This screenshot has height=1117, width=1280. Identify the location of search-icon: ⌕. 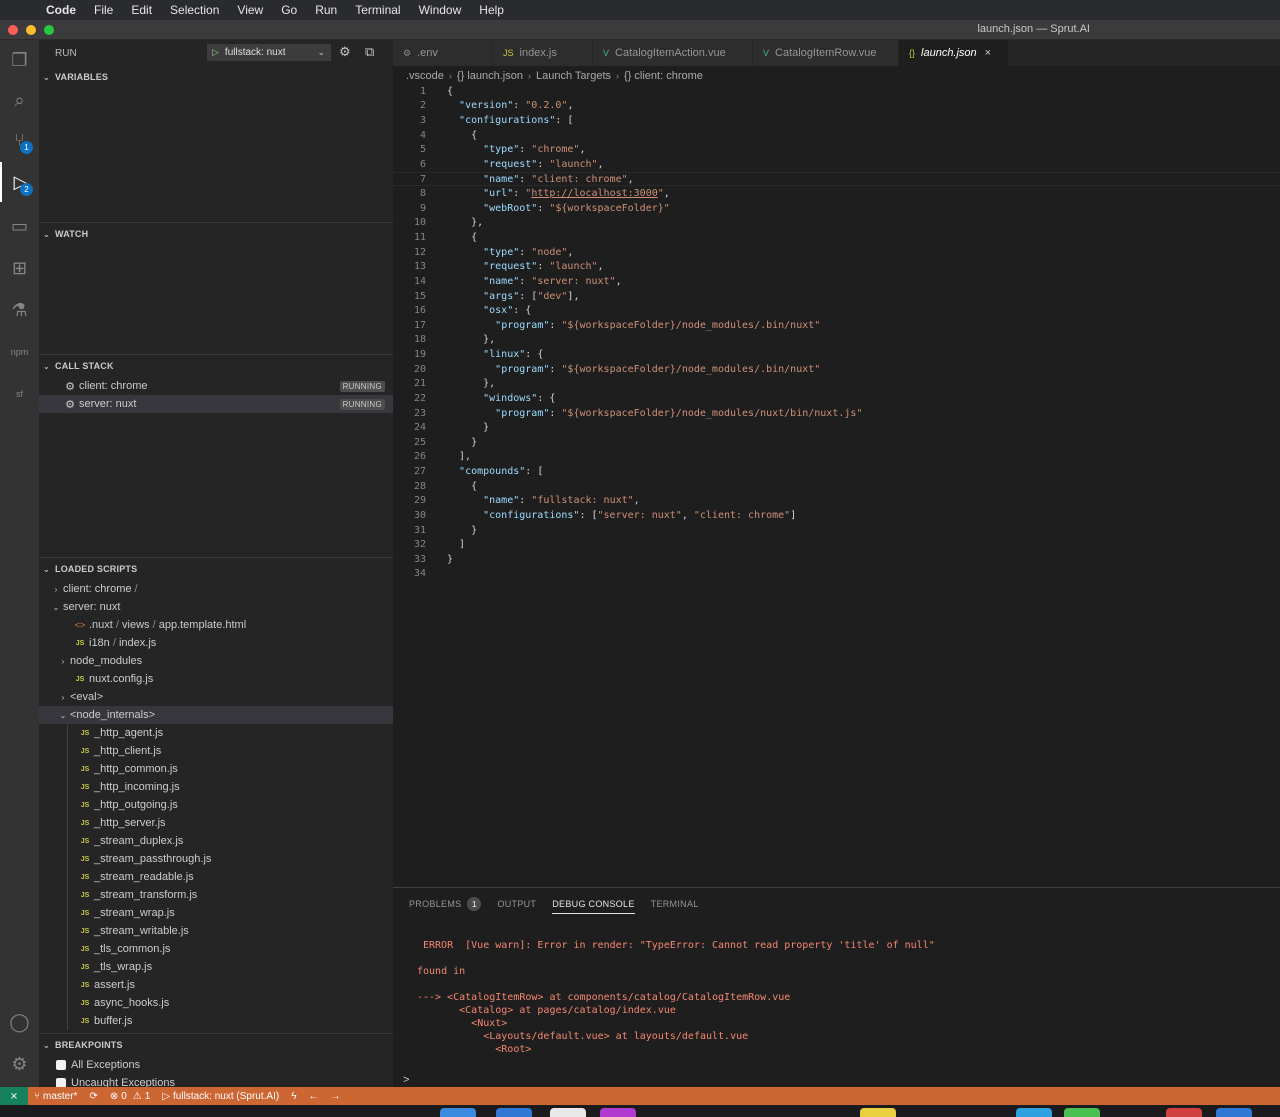
(19, 100).